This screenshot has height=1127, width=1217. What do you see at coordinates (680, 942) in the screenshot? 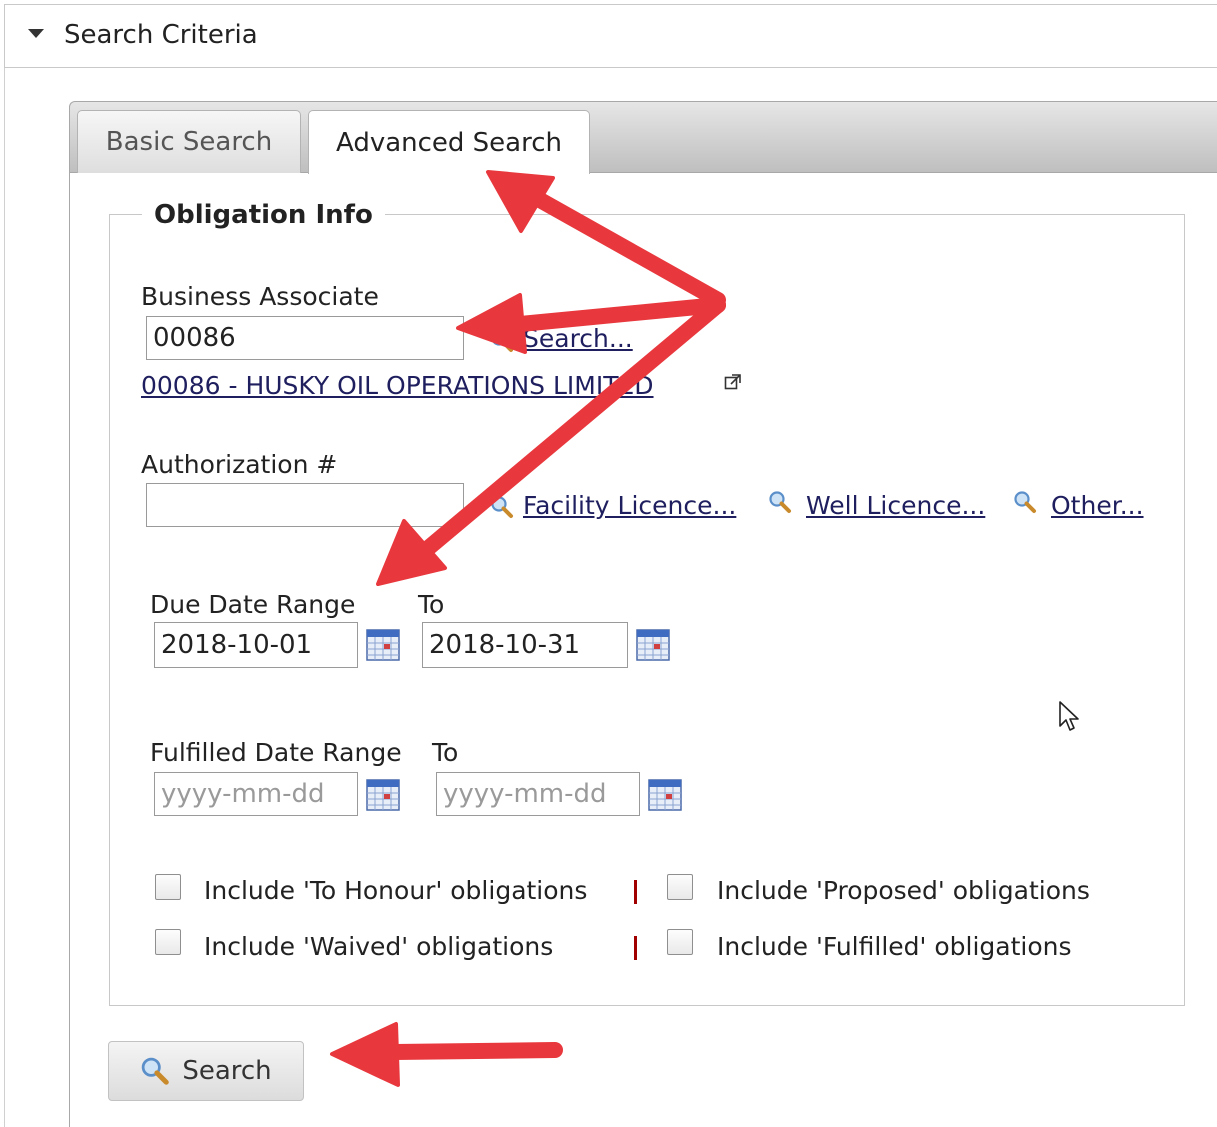
I see `fulfilled-checkbox` at bounding box center [680, 942].